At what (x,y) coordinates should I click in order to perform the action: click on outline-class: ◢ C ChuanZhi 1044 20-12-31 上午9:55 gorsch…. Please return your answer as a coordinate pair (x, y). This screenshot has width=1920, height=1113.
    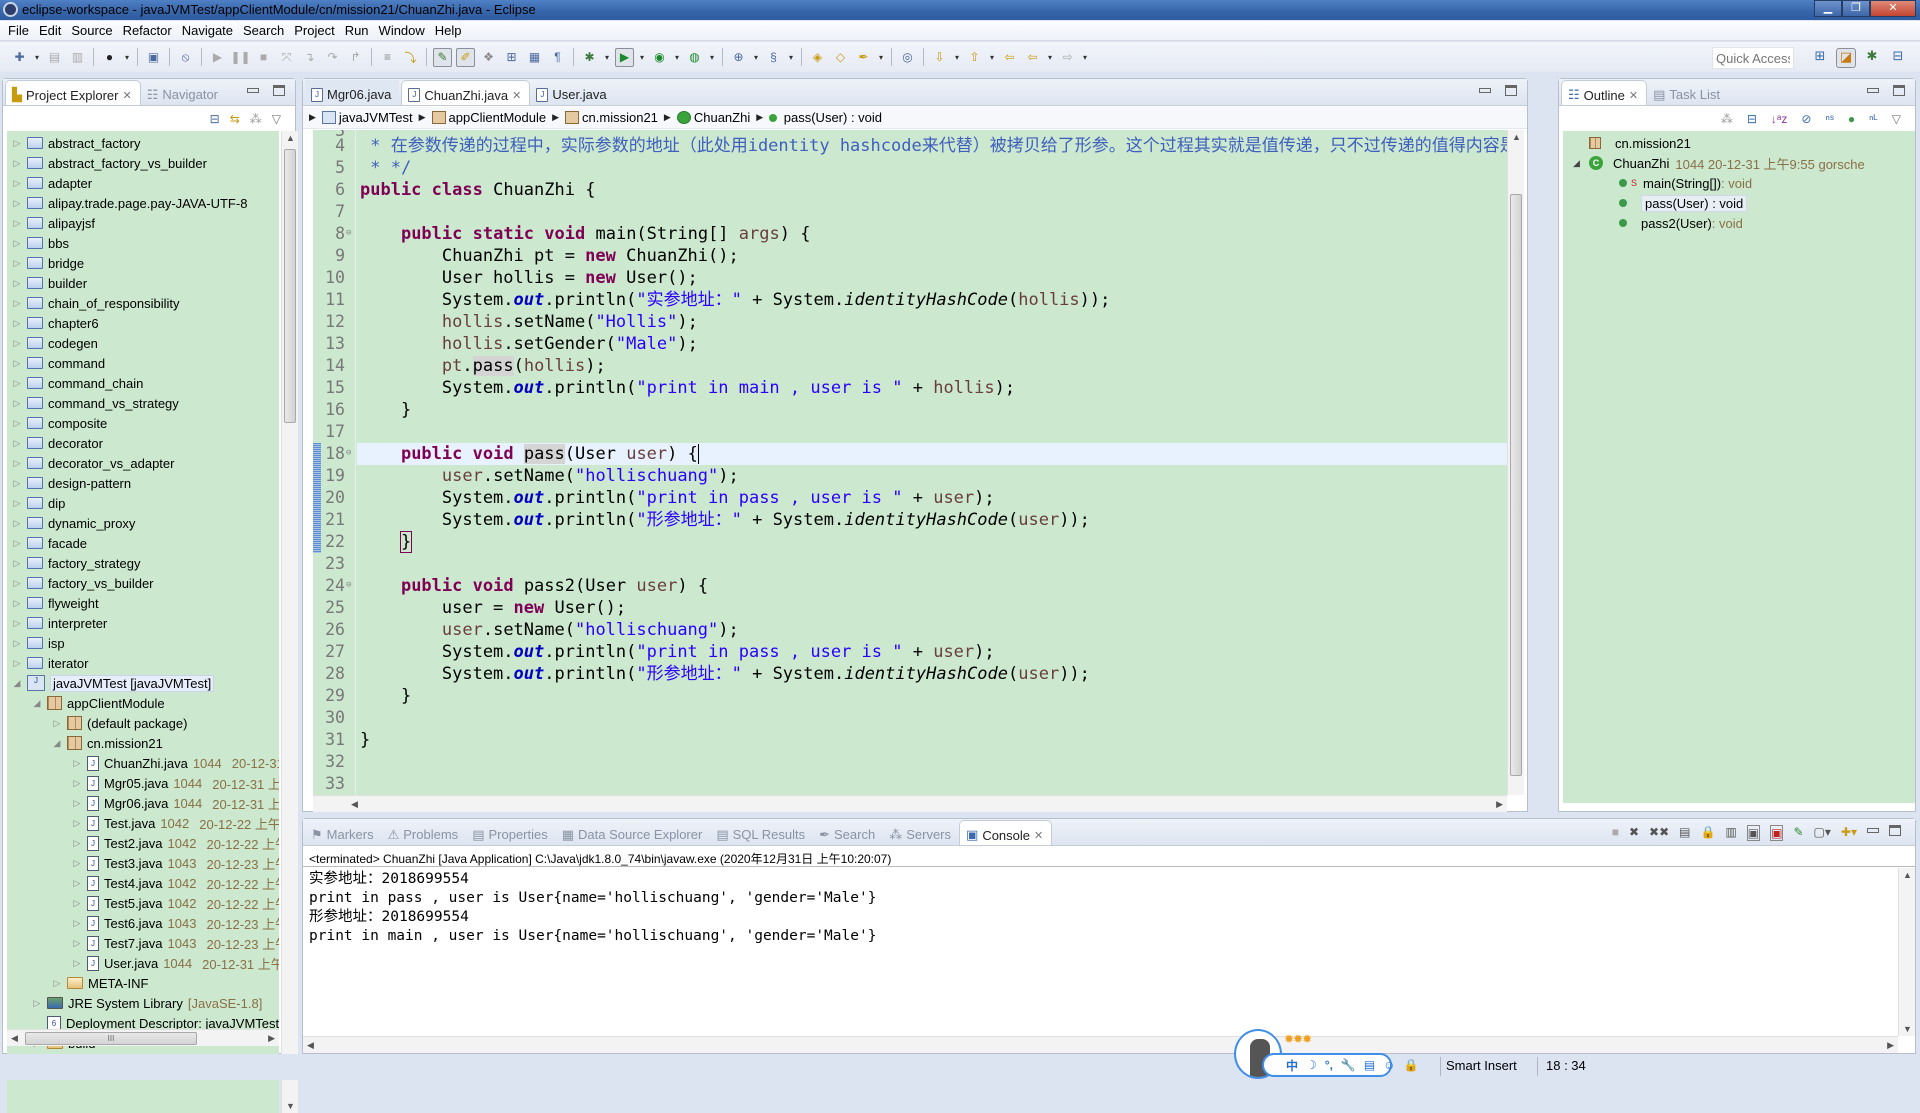
    Looking at the image, I should click on (1719, 163).